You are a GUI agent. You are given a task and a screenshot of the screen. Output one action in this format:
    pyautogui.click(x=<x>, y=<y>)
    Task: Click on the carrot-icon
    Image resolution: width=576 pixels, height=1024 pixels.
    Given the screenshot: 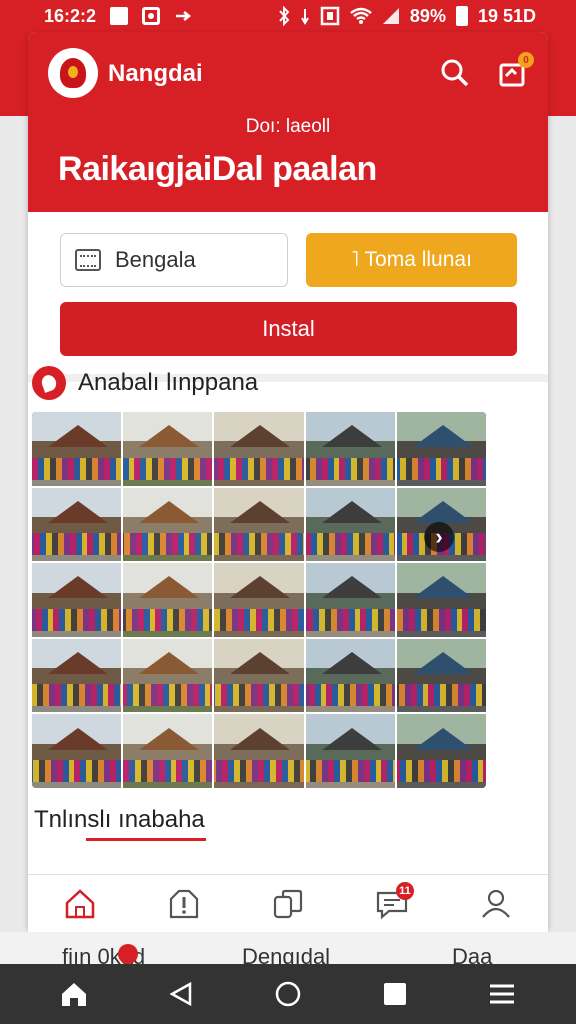 What is the action you would take?
    pyautogui.click(x=49, y=383)
    